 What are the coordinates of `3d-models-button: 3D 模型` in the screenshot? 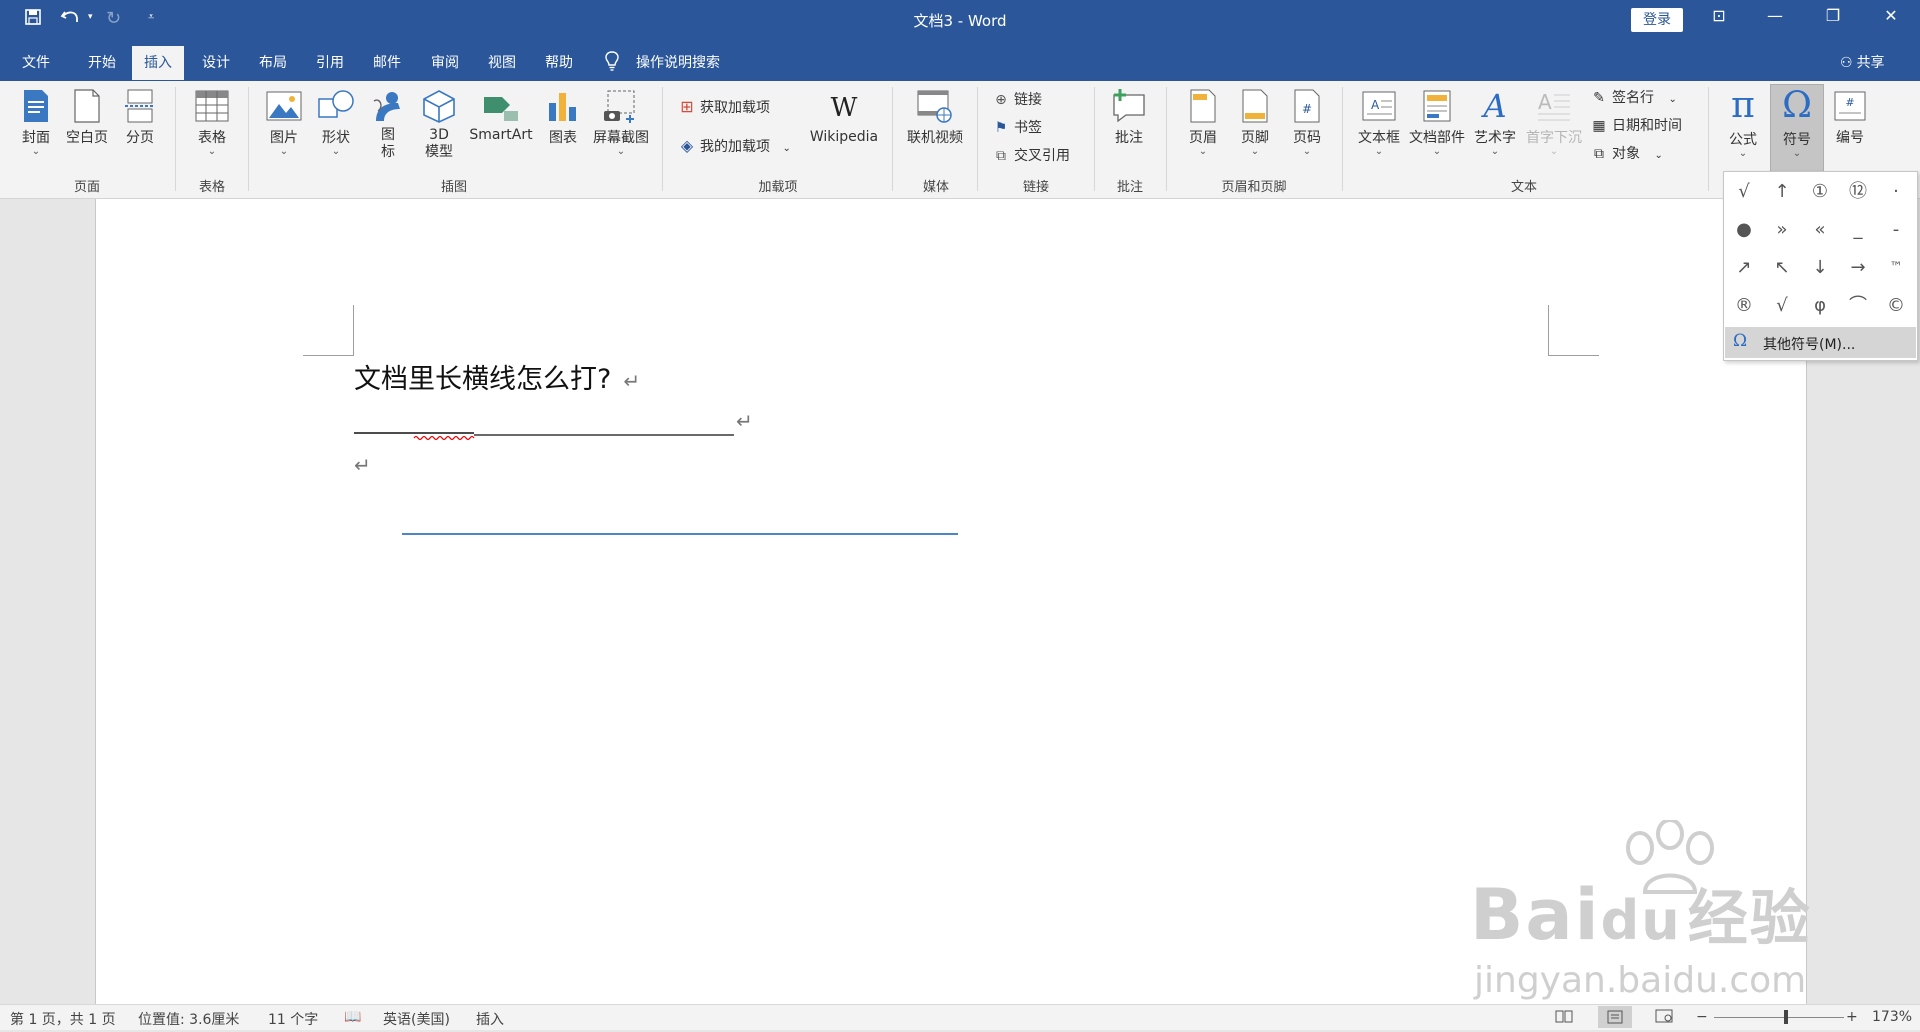 It's located at (439, 125).